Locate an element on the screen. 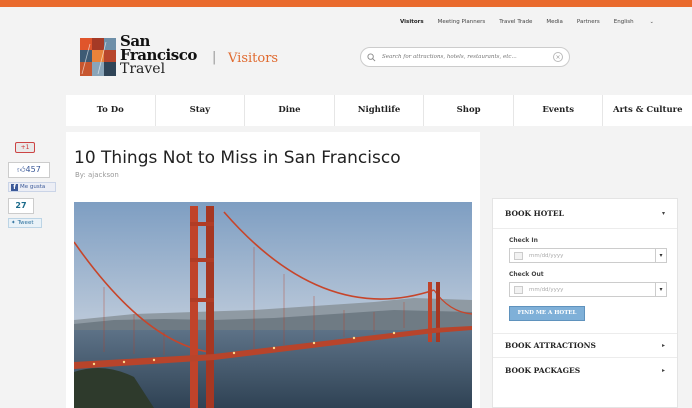 The image size is (692, 408). nav-stay: Stay is located at coordinates (201, 110).